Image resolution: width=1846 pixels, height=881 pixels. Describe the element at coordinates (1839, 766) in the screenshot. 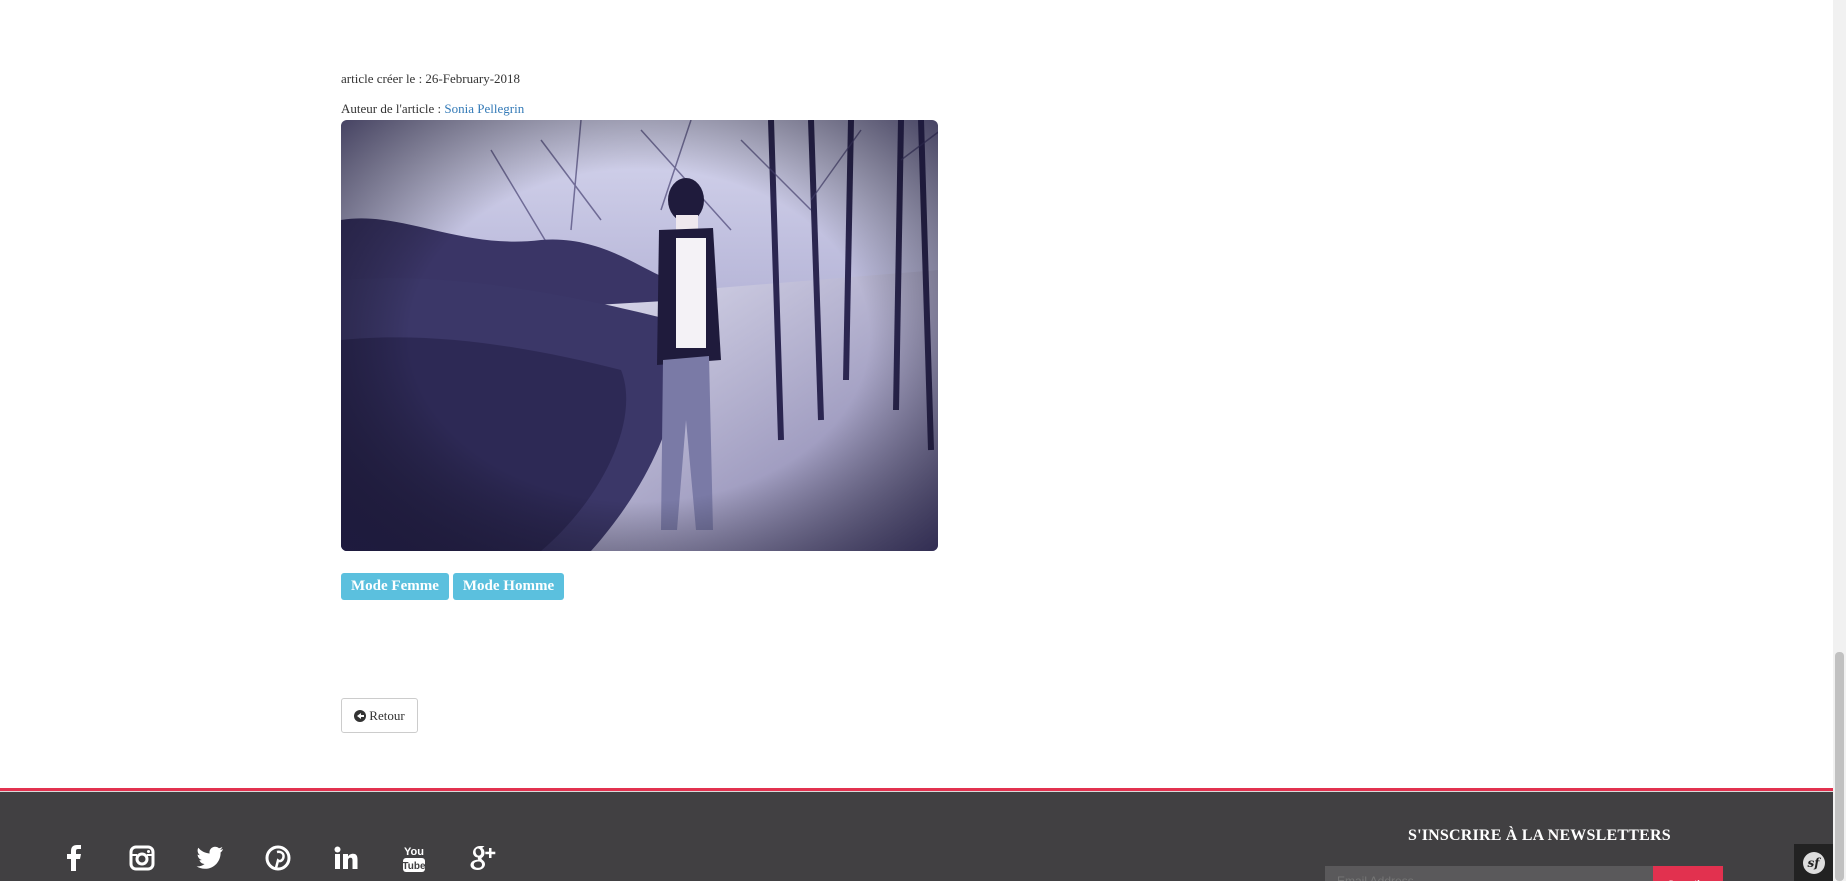

I see `scrollbar-thumb` at that location.